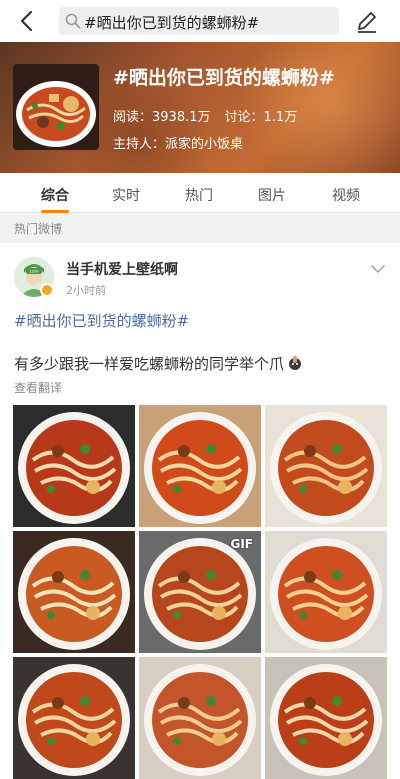 This screenshot has width=400, height=779. Describe the element at coordinates (149, 364) in the screenshot. I see `post-body: 有多少跟我一样爱吃螺蛳粉的同学举个爪` at that location.